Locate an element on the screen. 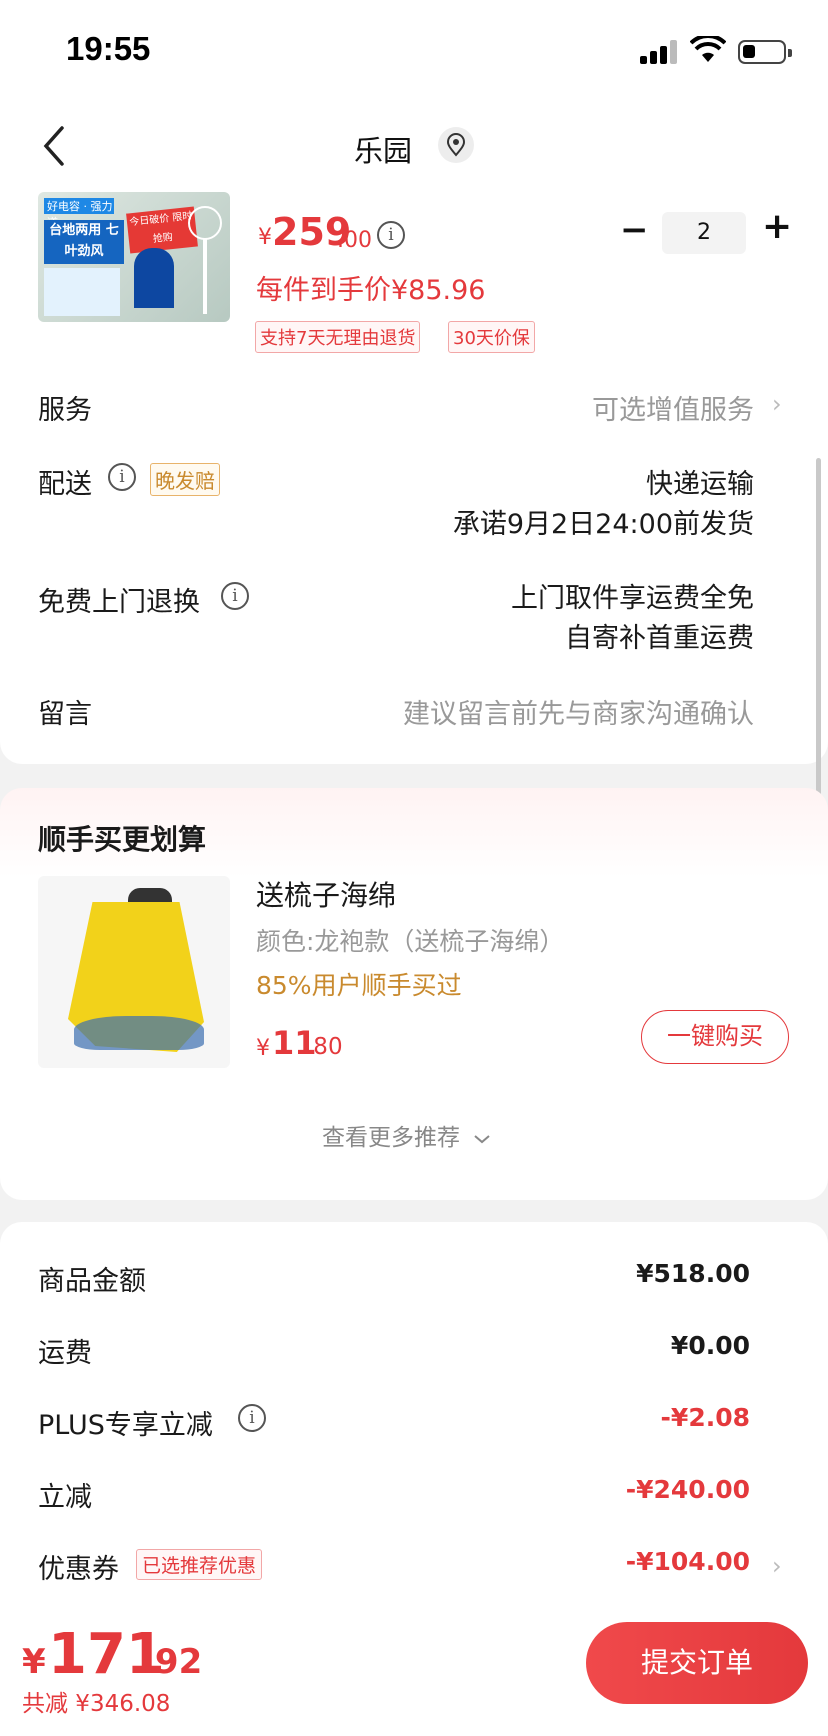 The width and height of the screenshot is (828, 1736). store-name: 乐园 is located at coordinates (383, 149).